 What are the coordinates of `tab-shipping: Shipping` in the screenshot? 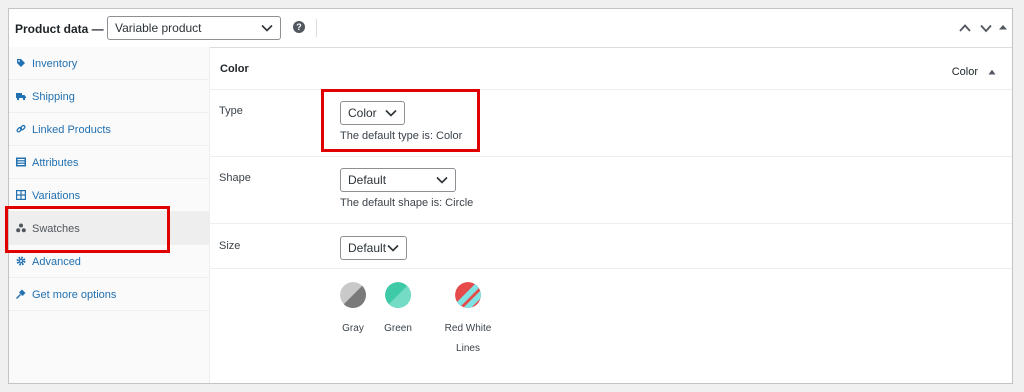 It's located at (109, 96).